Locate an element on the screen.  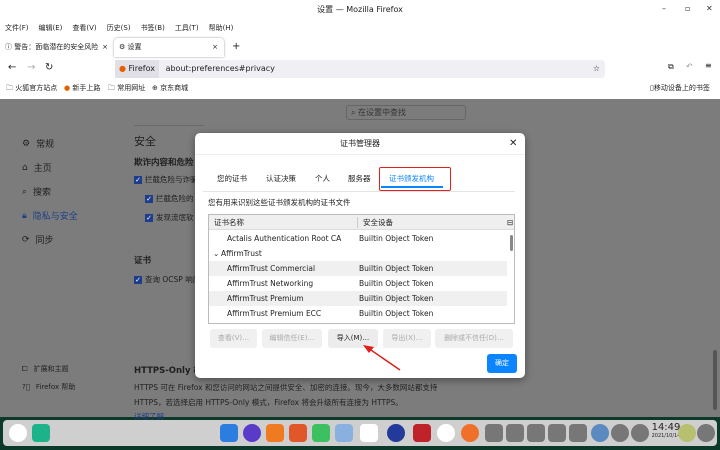
bookmark-item: 🗀 火狐官方站点 is located at coordinates (31, 88).